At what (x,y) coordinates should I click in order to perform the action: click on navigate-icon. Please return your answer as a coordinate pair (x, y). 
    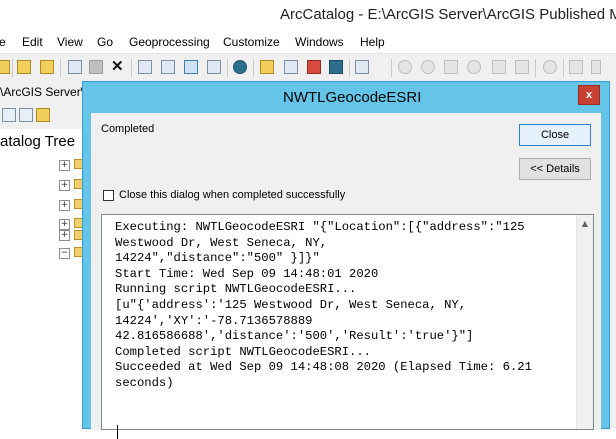
    Looking at the image, I should click on (5, 67).